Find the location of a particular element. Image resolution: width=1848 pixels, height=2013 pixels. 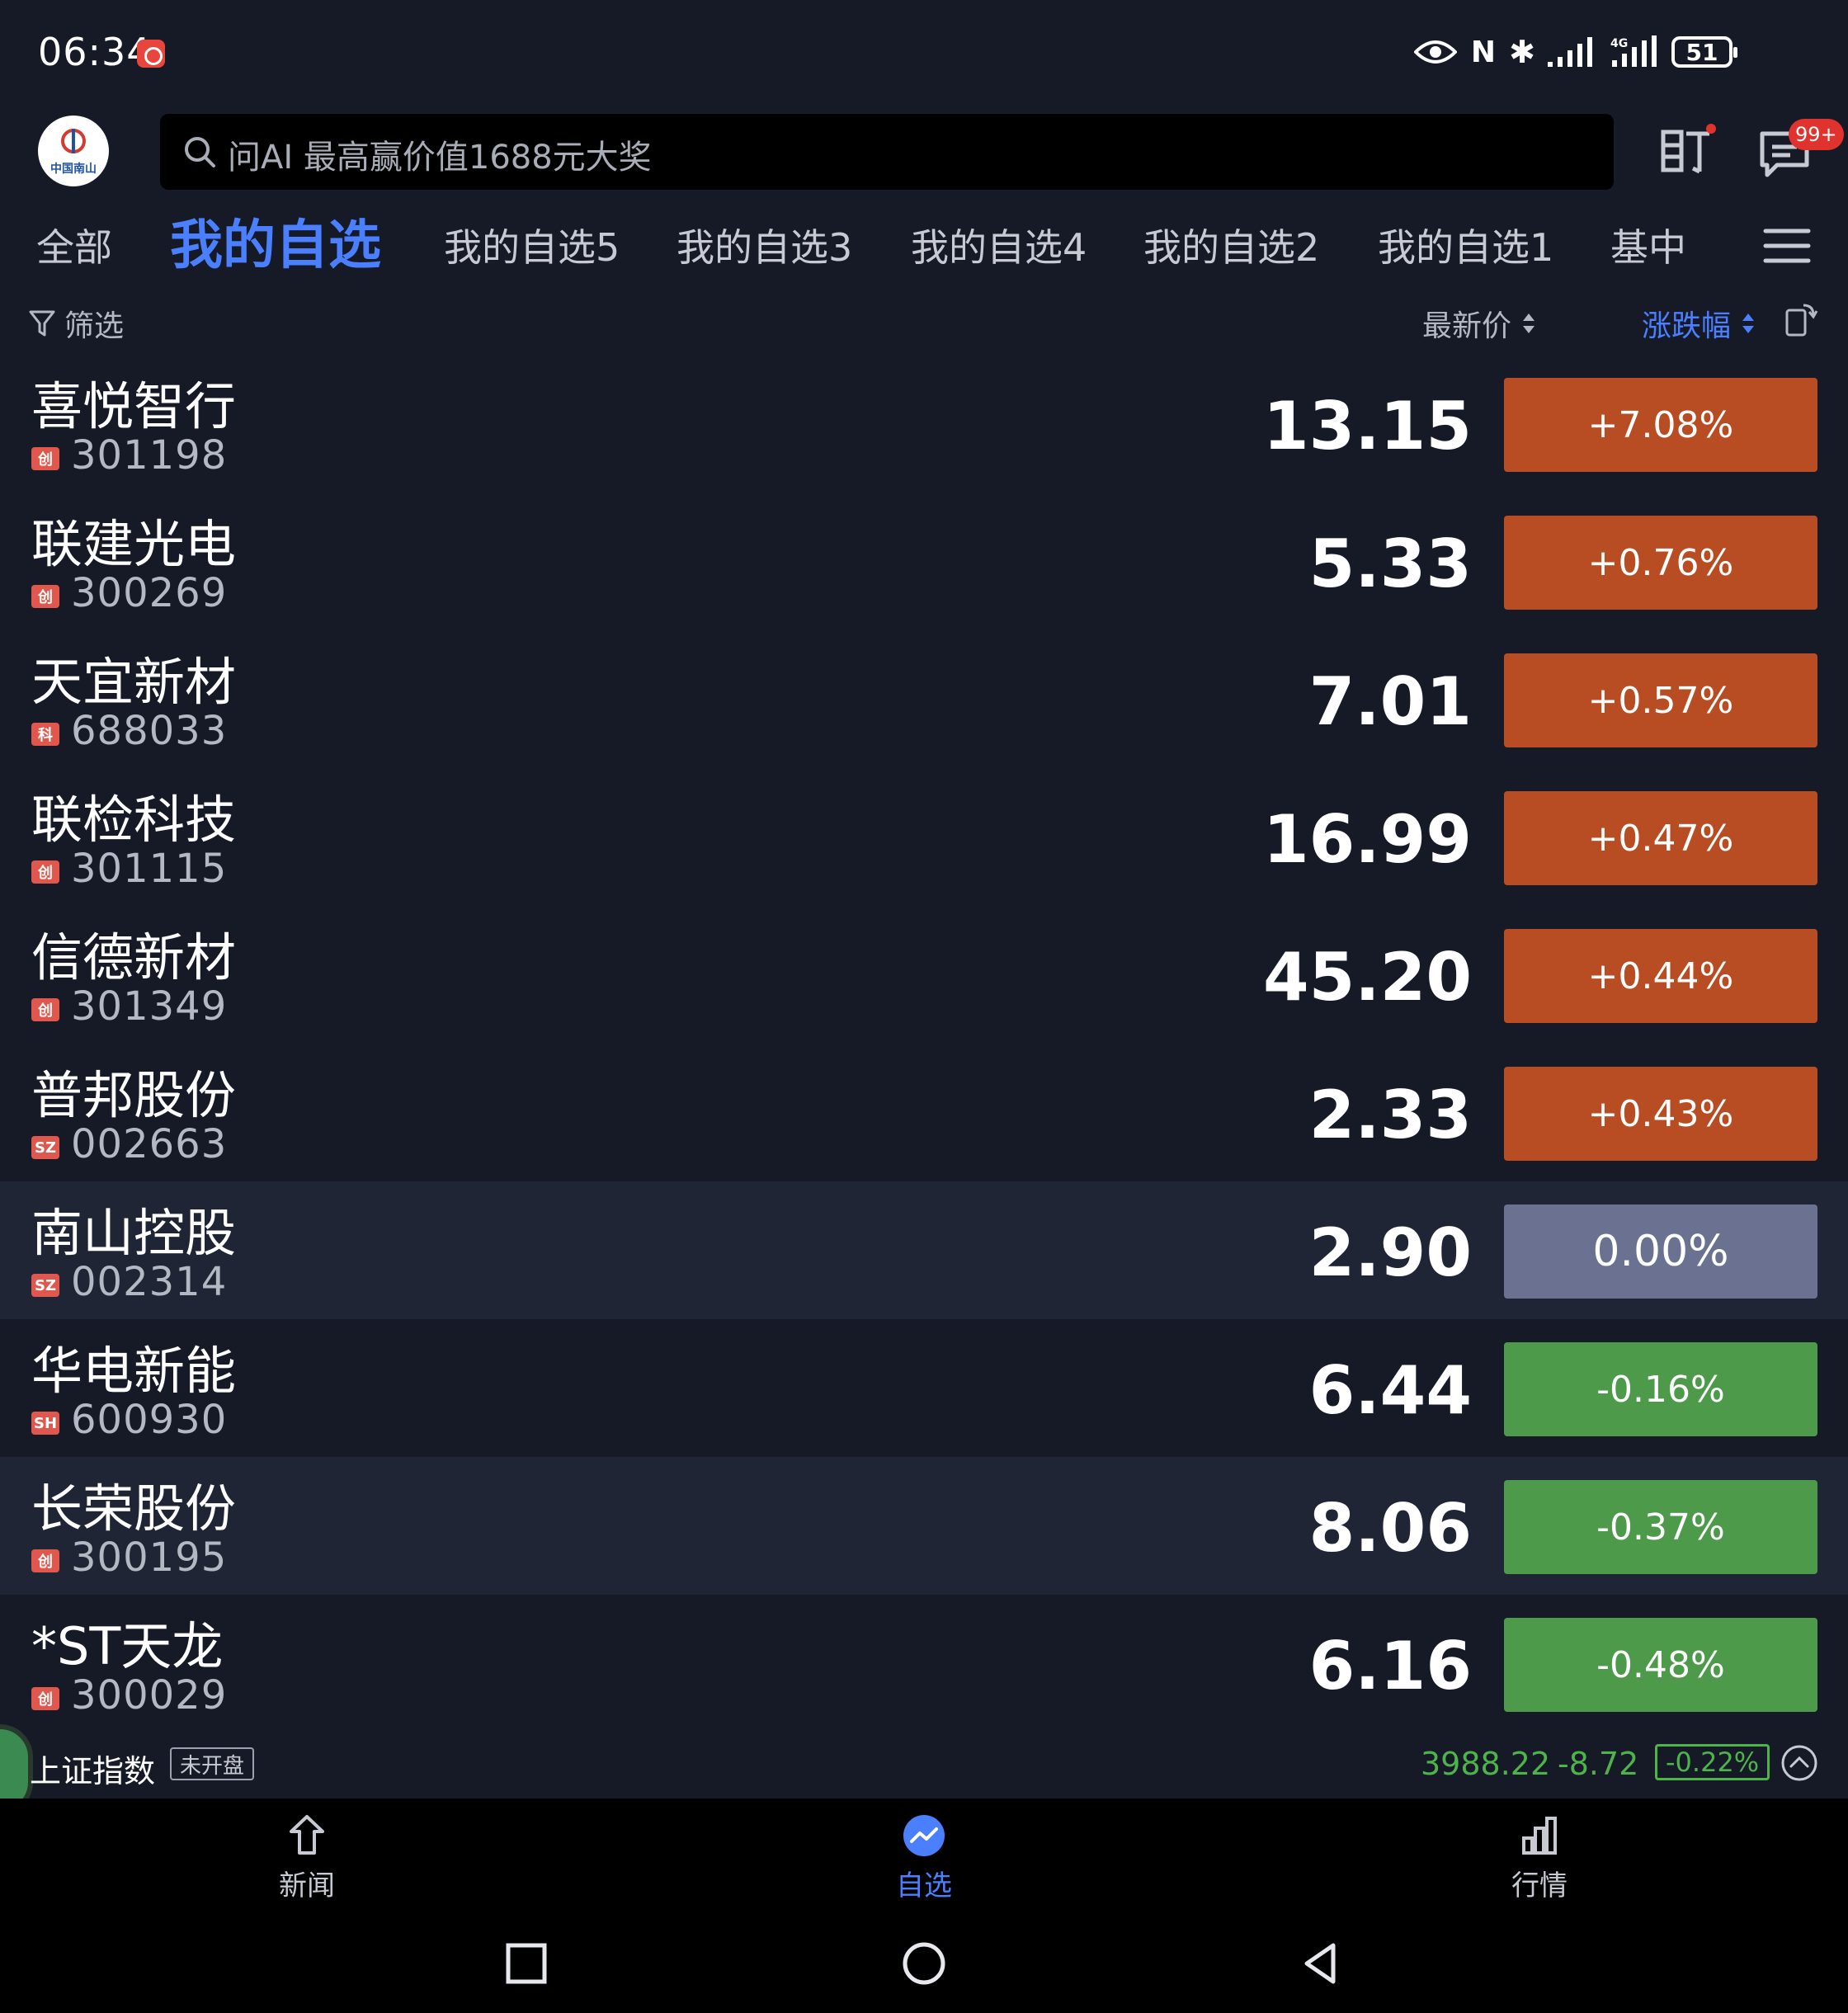

index-percent: -0.22% is located at coordinates (1712, 1762).